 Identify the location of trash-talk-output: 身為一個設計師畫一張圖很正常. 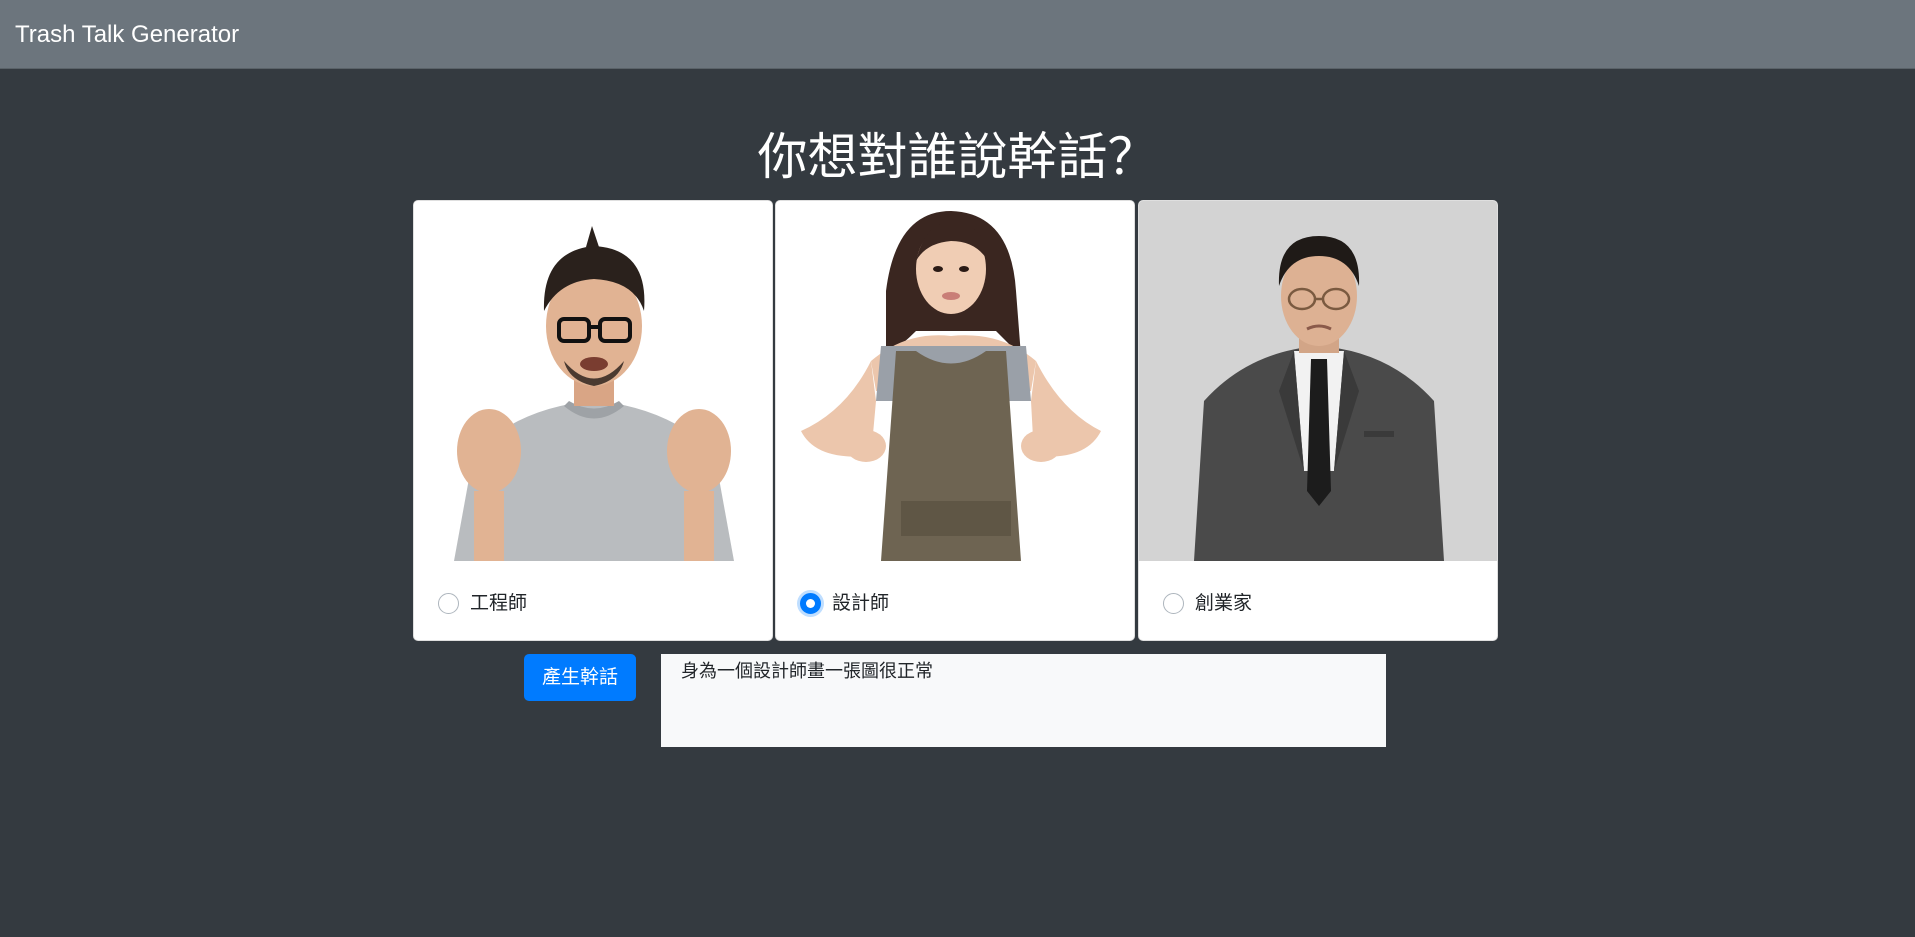
(1023, 700).